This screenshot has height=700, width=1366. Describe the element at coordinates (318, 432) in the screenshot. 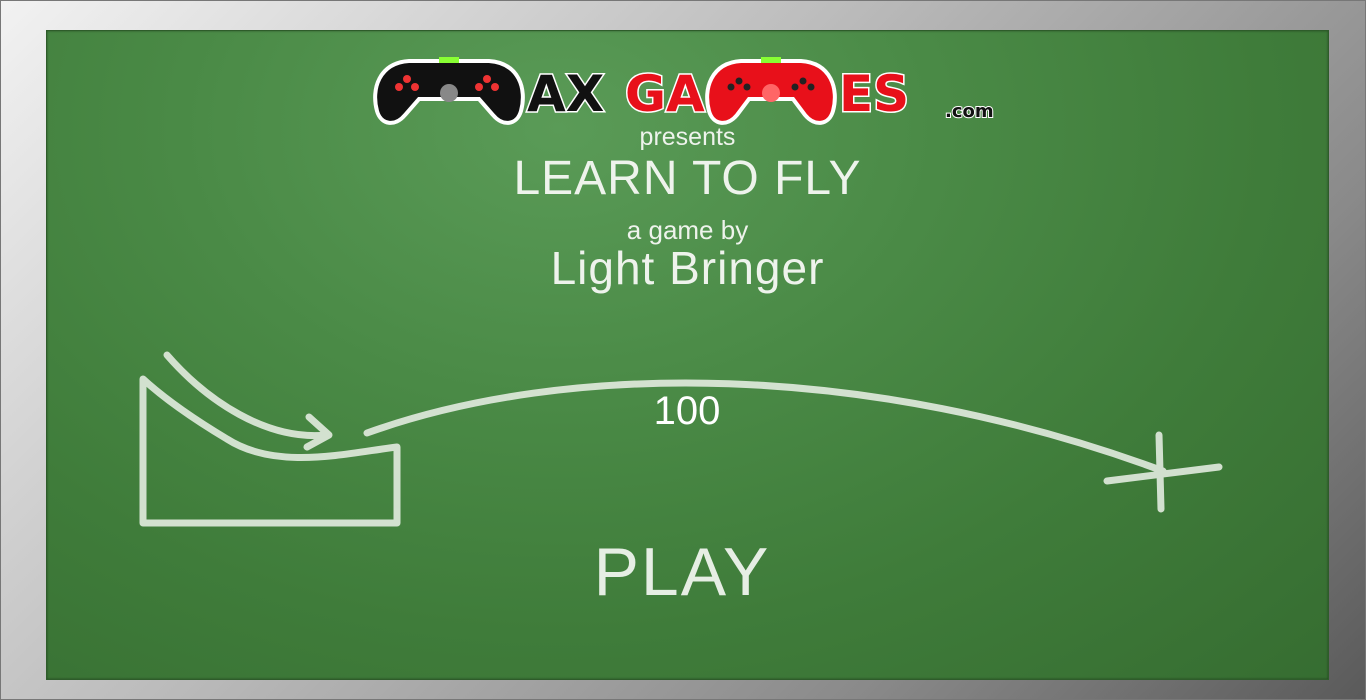

I see `slide-arrow-head` at that location.